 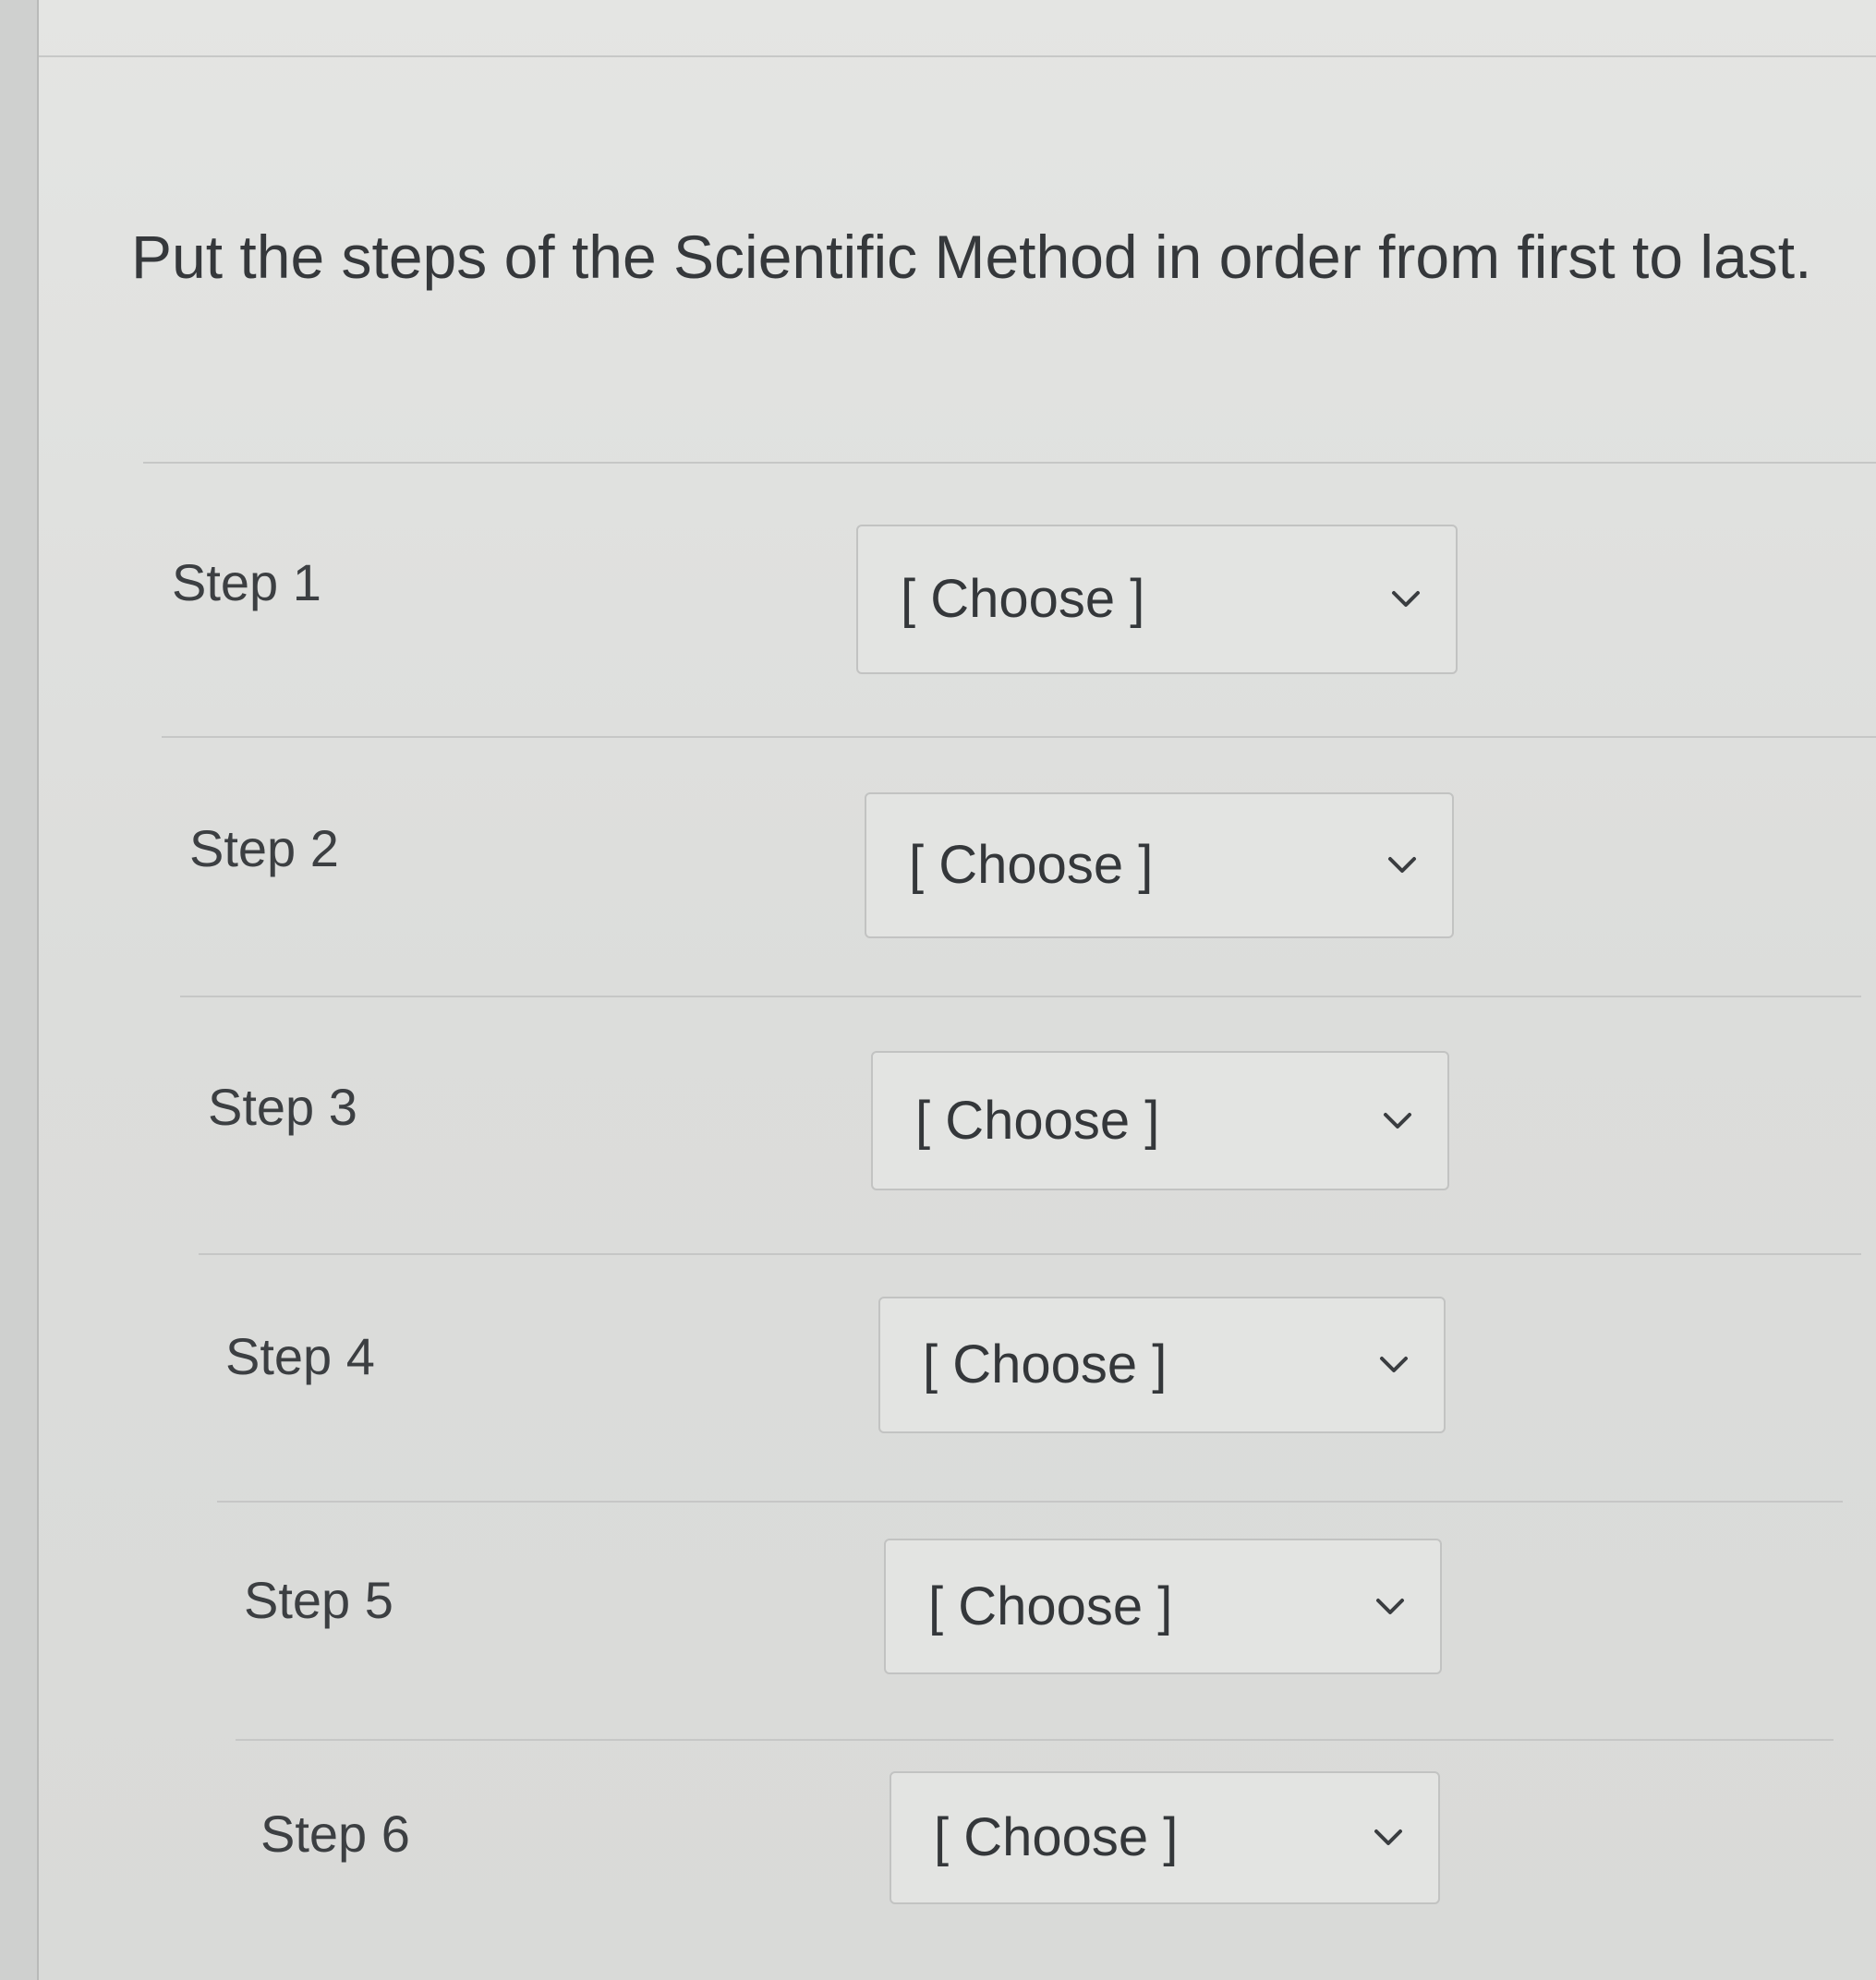 I want to click on step-2-label: Step 2, so click(x=264, y=848).